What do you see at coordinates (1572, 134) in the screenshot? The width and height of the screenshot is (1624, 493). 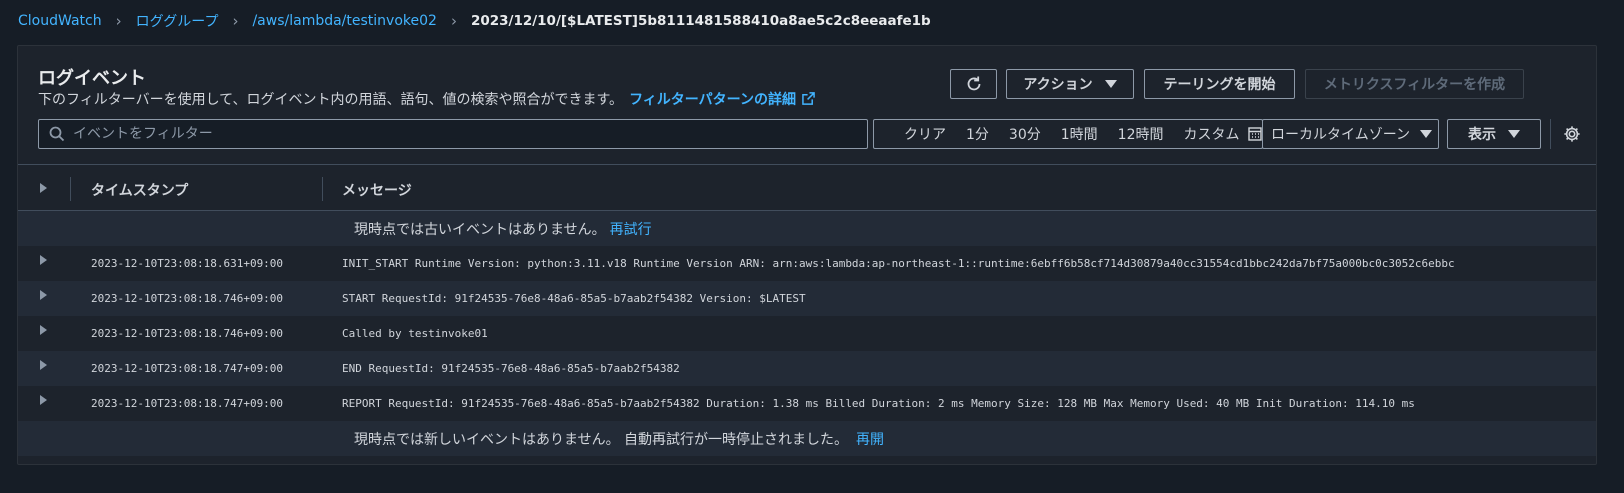 I see `gear-icon` at bounding box center [1572, 134].